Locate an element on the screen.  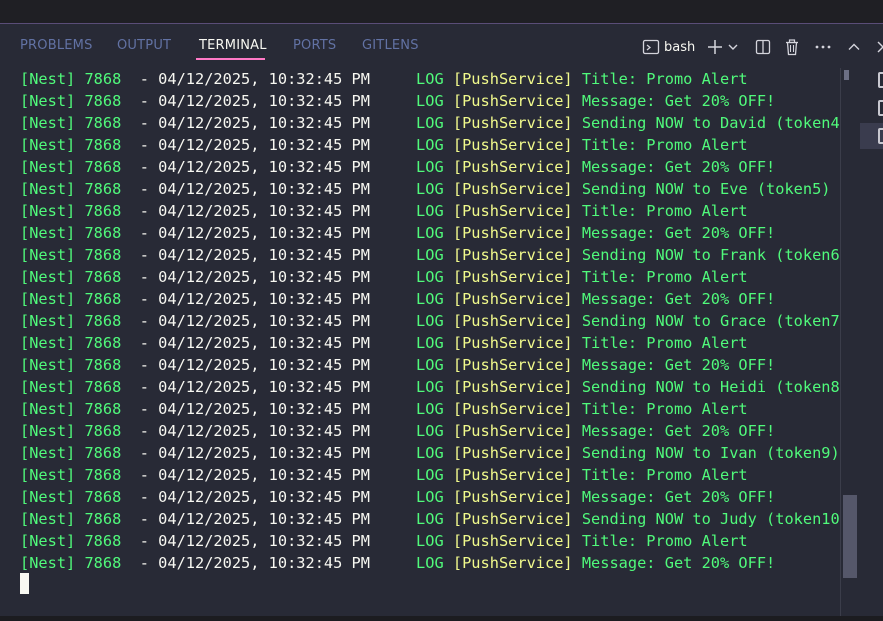
panel-tabs: PROBLEMS OUTPUT TERMINAL PORTS GITLENS is located at coordinates (320, 46).